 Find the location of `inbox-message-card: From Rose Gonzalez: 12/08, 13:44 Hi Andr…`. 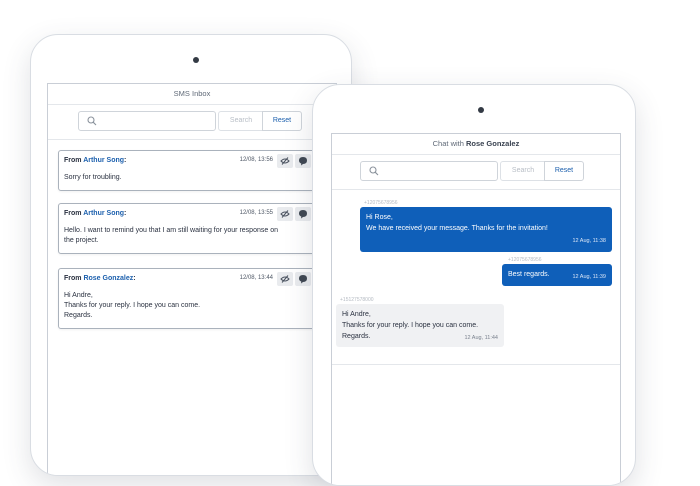

inbox-message-card: From Rose Gonzalez: 12/08, 13:44 Hi Andr… is located at coordinates (187, 298).